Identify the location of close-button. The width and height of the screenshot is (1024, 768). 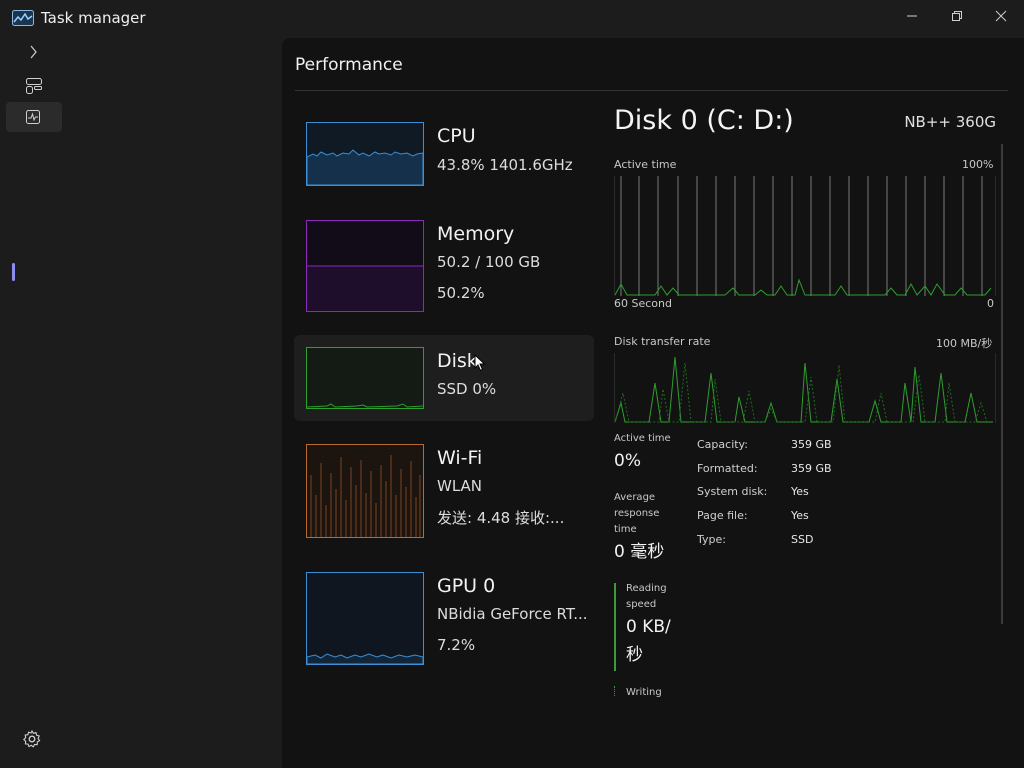
(1001, 16).